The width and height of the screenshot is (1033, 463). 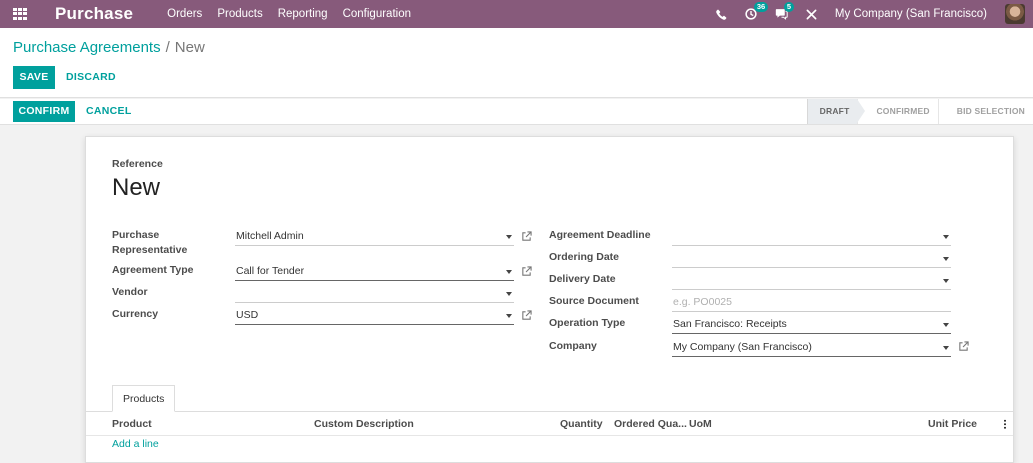 I want to click on agreement-deadline-label: Agreement Deadline, so click(x=600, y=235).